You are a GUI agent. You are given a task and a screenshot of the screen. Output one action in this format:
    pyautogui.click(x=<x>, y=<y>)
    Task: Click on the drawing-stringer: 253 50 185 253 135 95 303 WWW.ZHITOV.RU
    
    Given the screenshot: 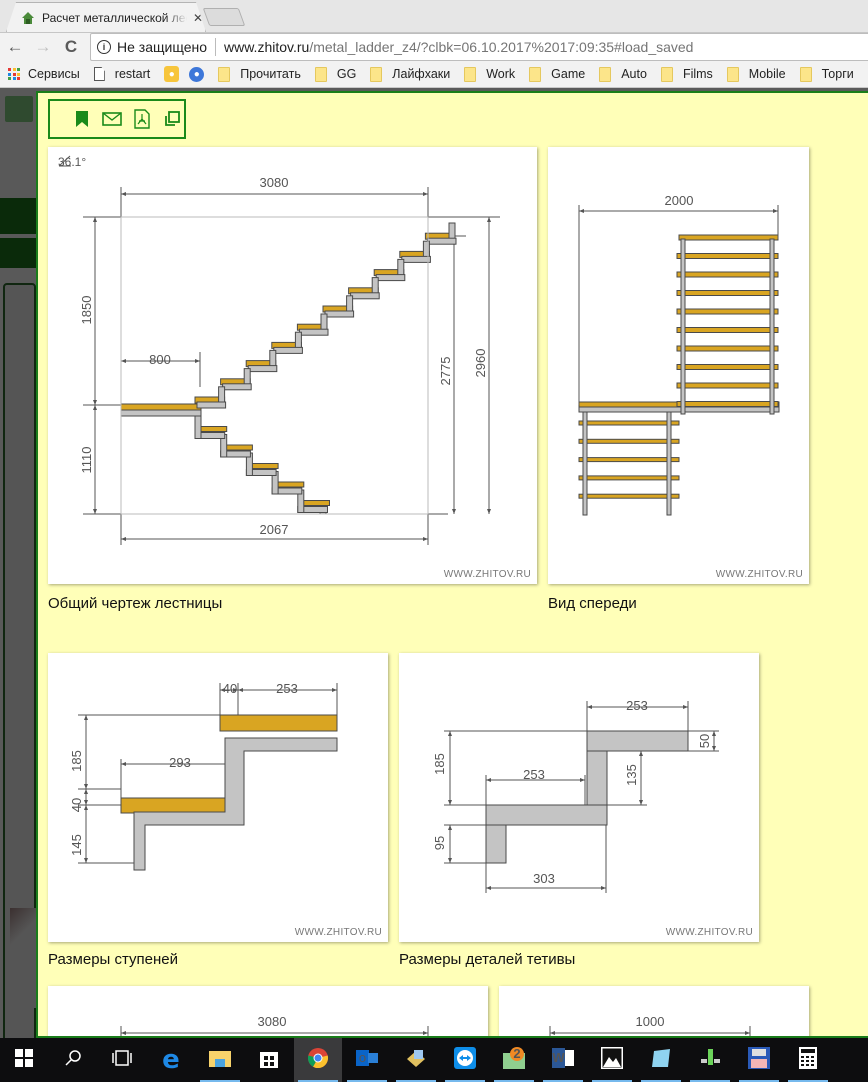 What is the action you would take?
    pyautogui.click(x=579, y=797)
    